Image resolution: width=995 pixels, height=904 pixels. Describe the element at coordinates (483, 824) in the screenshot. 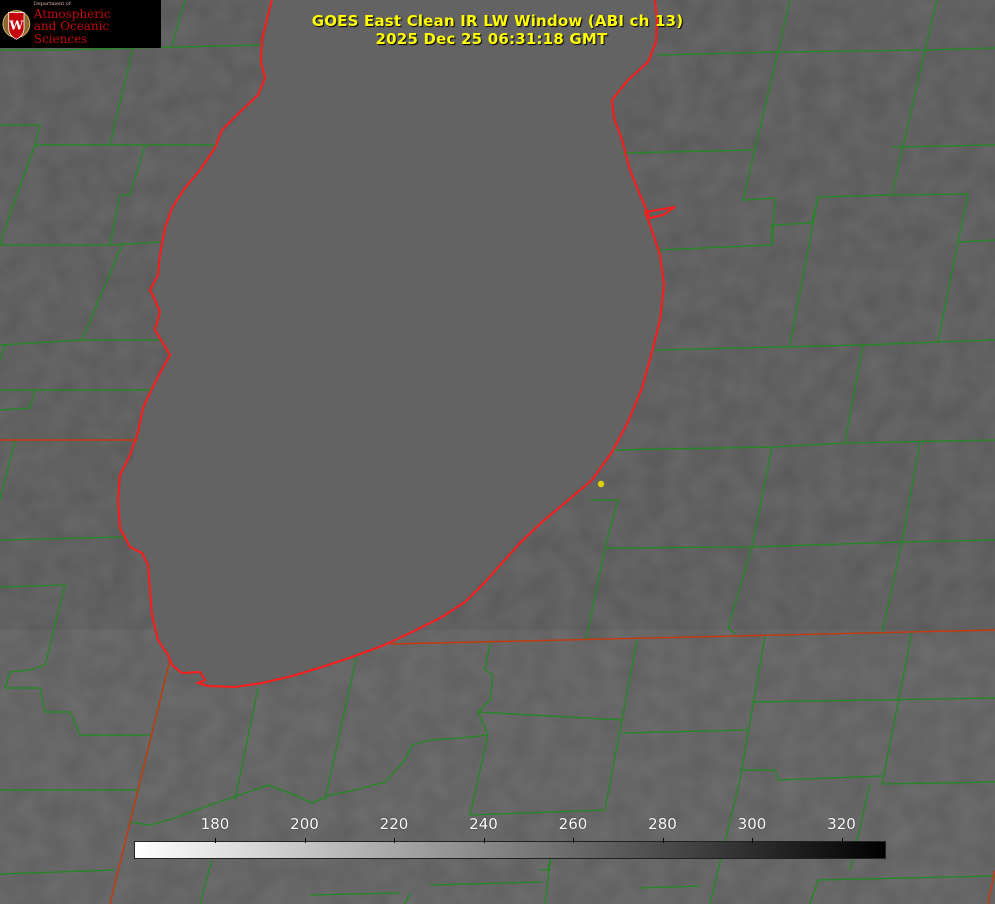

I see `colorbar-tick-label: 240` at that location.